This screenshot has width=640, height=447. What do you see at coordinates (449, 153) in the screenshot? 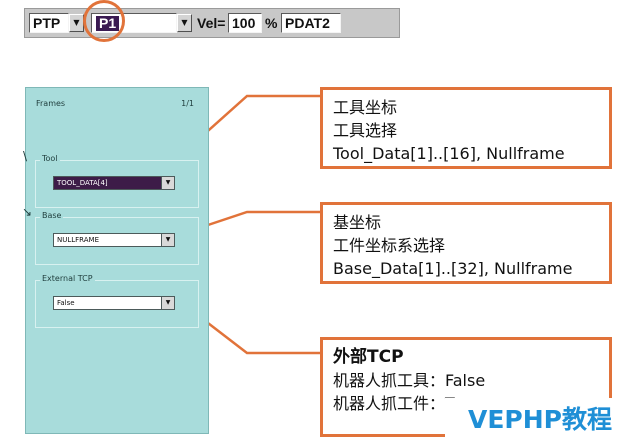
I see `tool-callout-range: Tool_Data[1]..[16], Nullframe` at bounding box center [449, 153].